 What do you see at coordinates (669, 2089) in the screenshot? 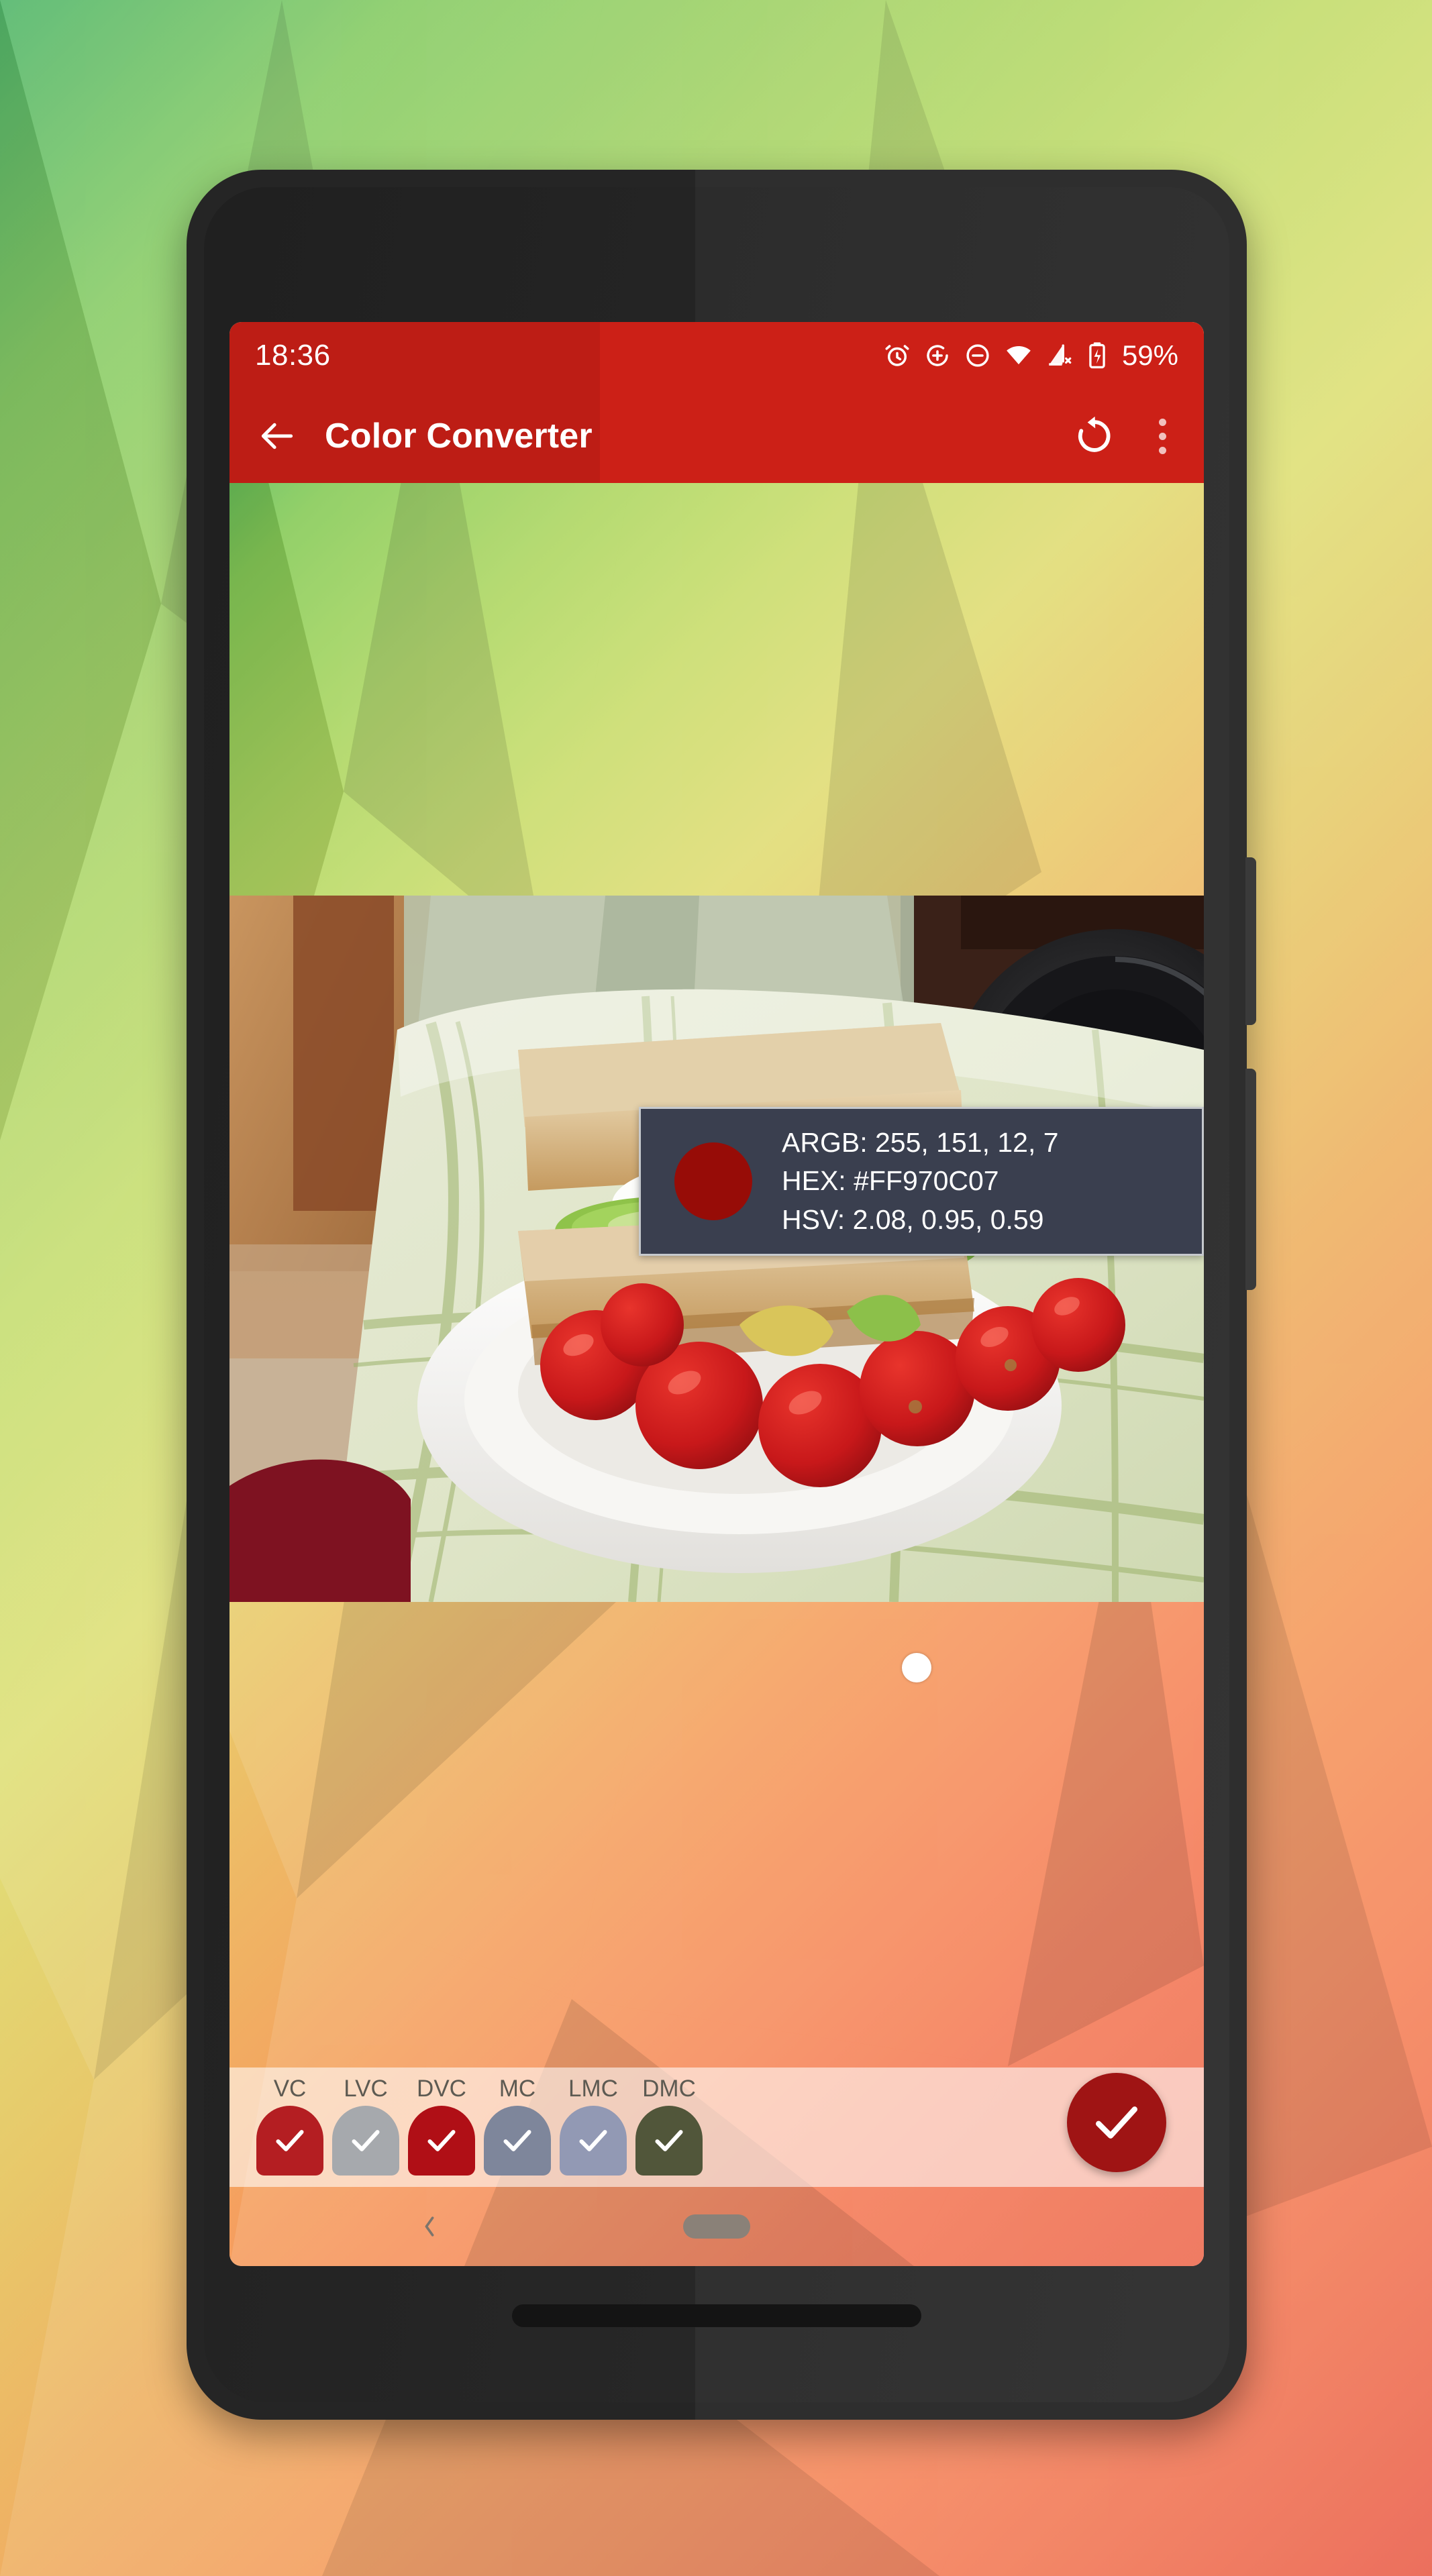
I see `swatch-label: DMC` at bounding box center [669, 2089].